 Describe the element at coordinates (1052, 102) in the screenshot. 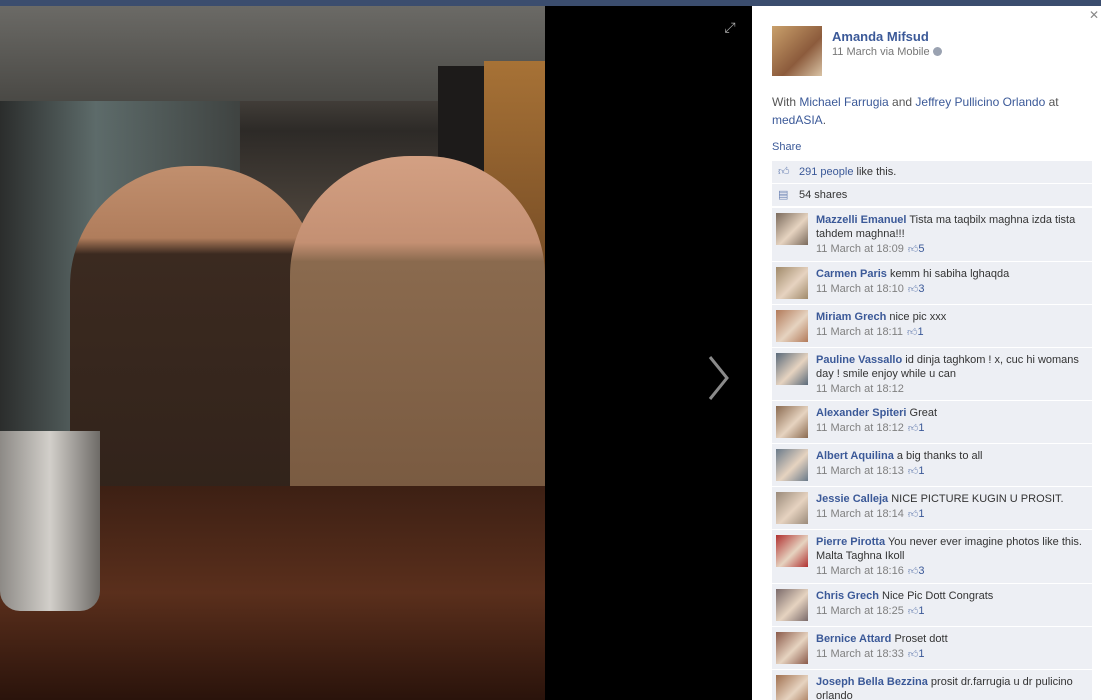

I see `caption-text: at` at that location.